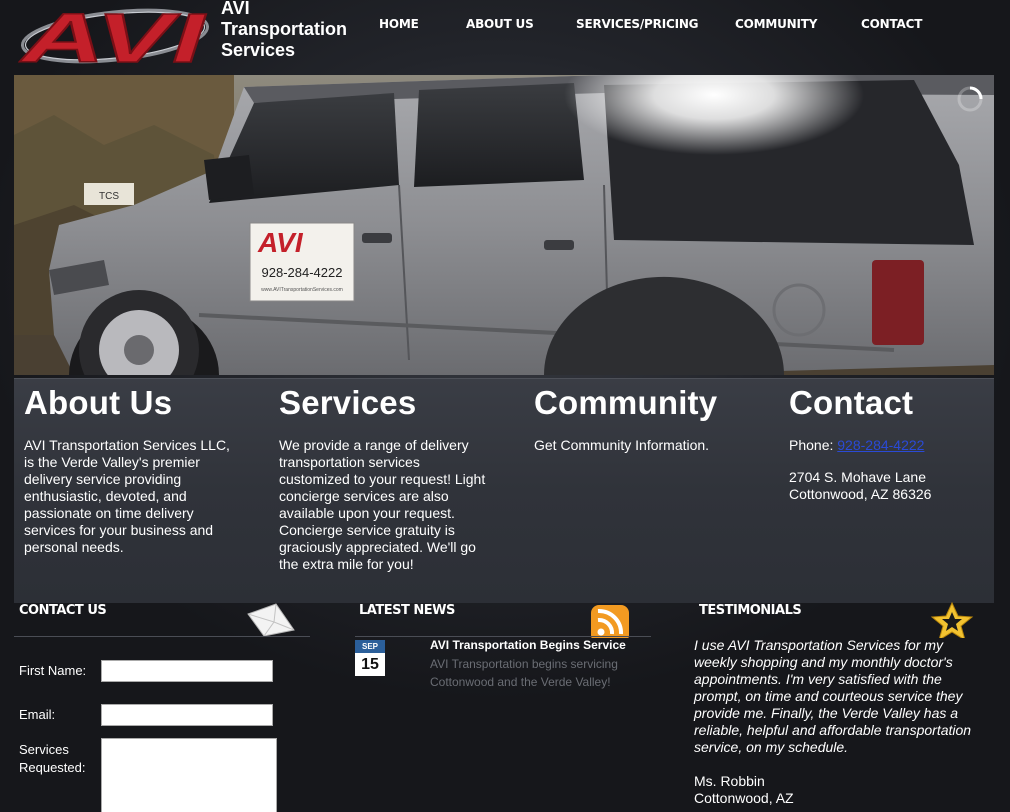 The image size is (1010, 812). What do you see at coordinates (503, 636) in the screenshot?
I see `news-divider` at bounding box center [503, 636].